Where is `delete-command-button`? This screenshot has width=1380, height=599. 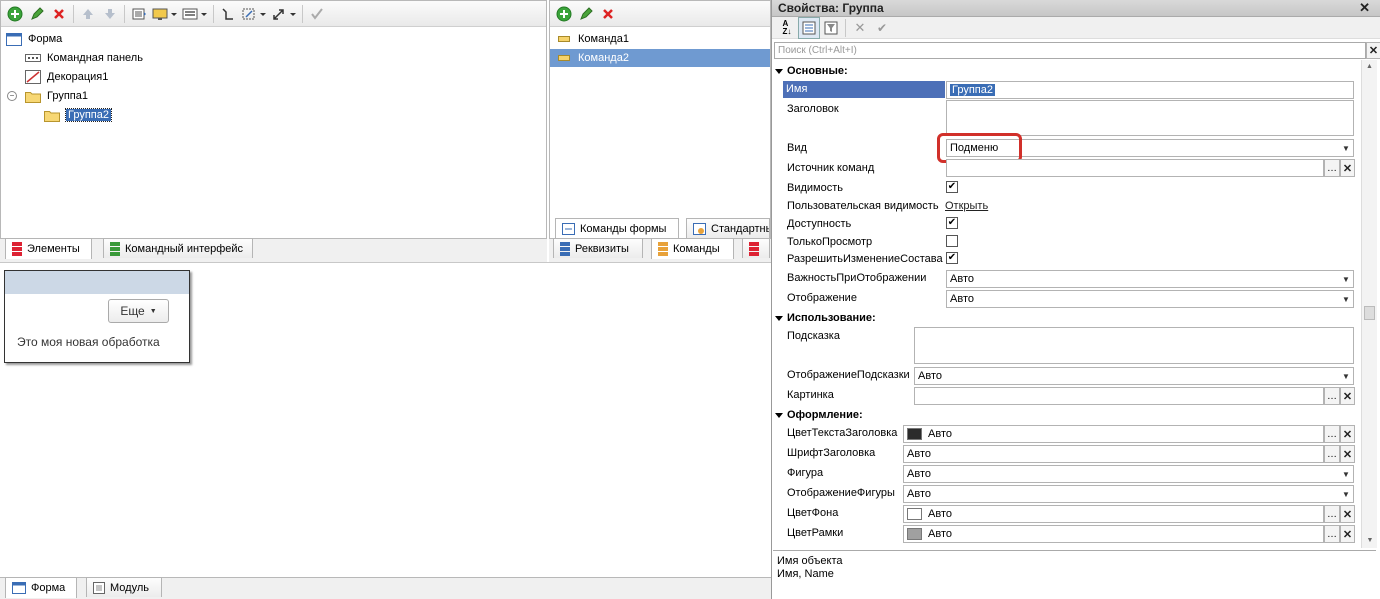 delete-command-button is located at coordinates (608, 14).